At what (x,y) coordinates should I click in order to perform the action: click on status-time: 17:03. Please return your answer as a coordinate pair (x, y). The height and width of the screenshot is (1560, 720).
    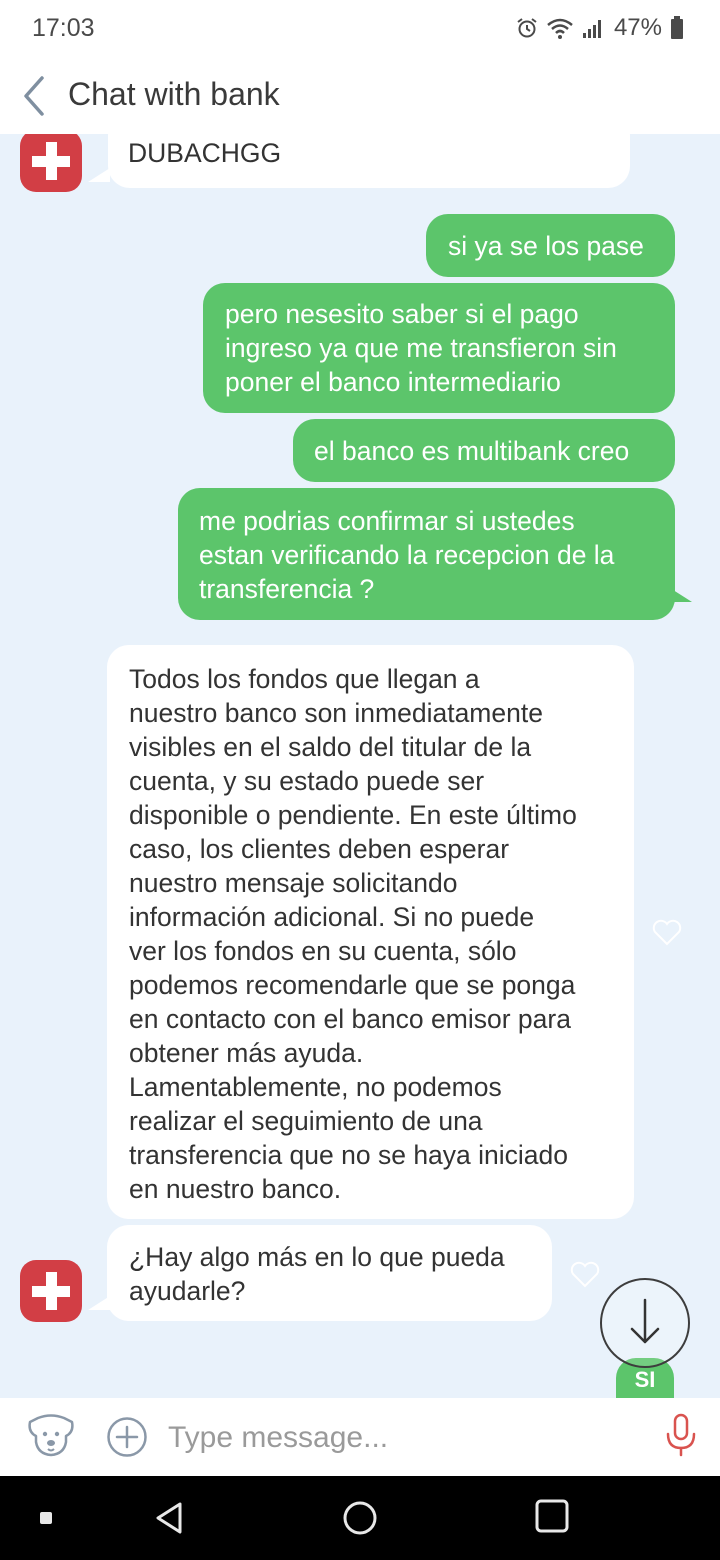
    Looking at the image, I should click on (63, 28).